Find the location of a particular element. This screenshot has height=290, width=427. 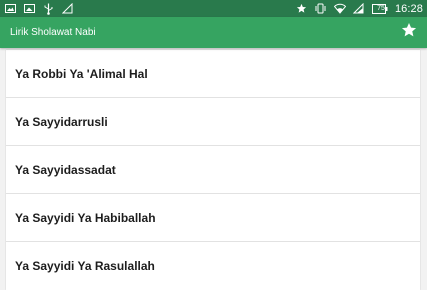

photo-icon is located at coordinates (29, 9).